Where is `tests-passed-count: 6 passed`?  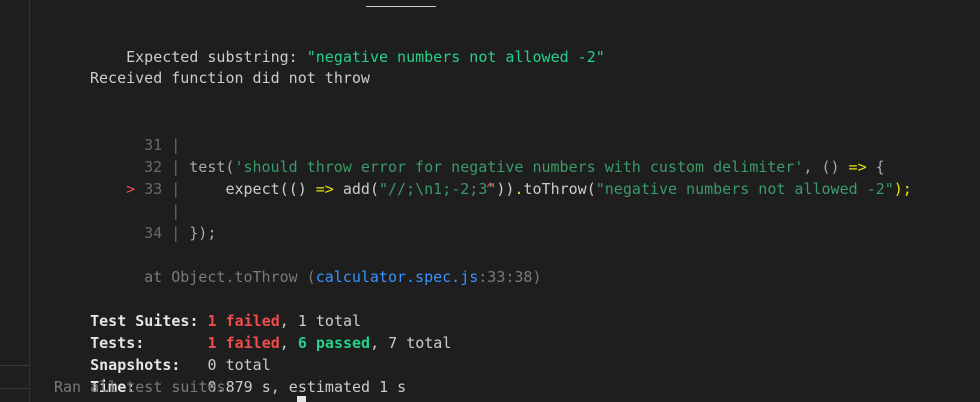
tests-passed-count: 6 passed is located at coordinates (334, 343).